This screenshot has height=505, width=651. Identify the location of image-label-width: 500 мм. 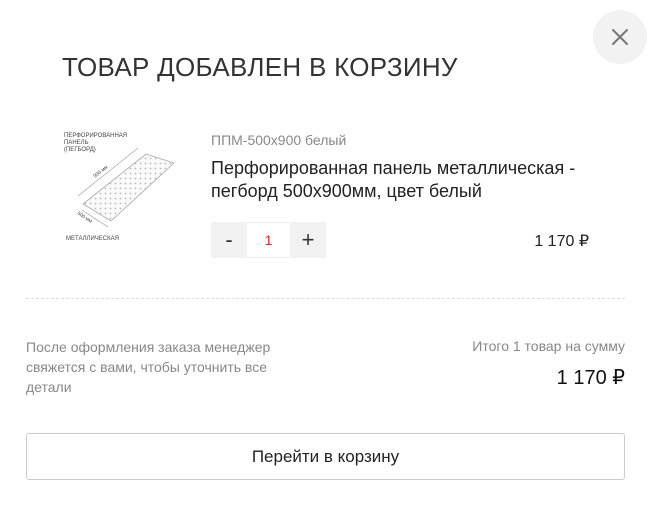
(85, 218).